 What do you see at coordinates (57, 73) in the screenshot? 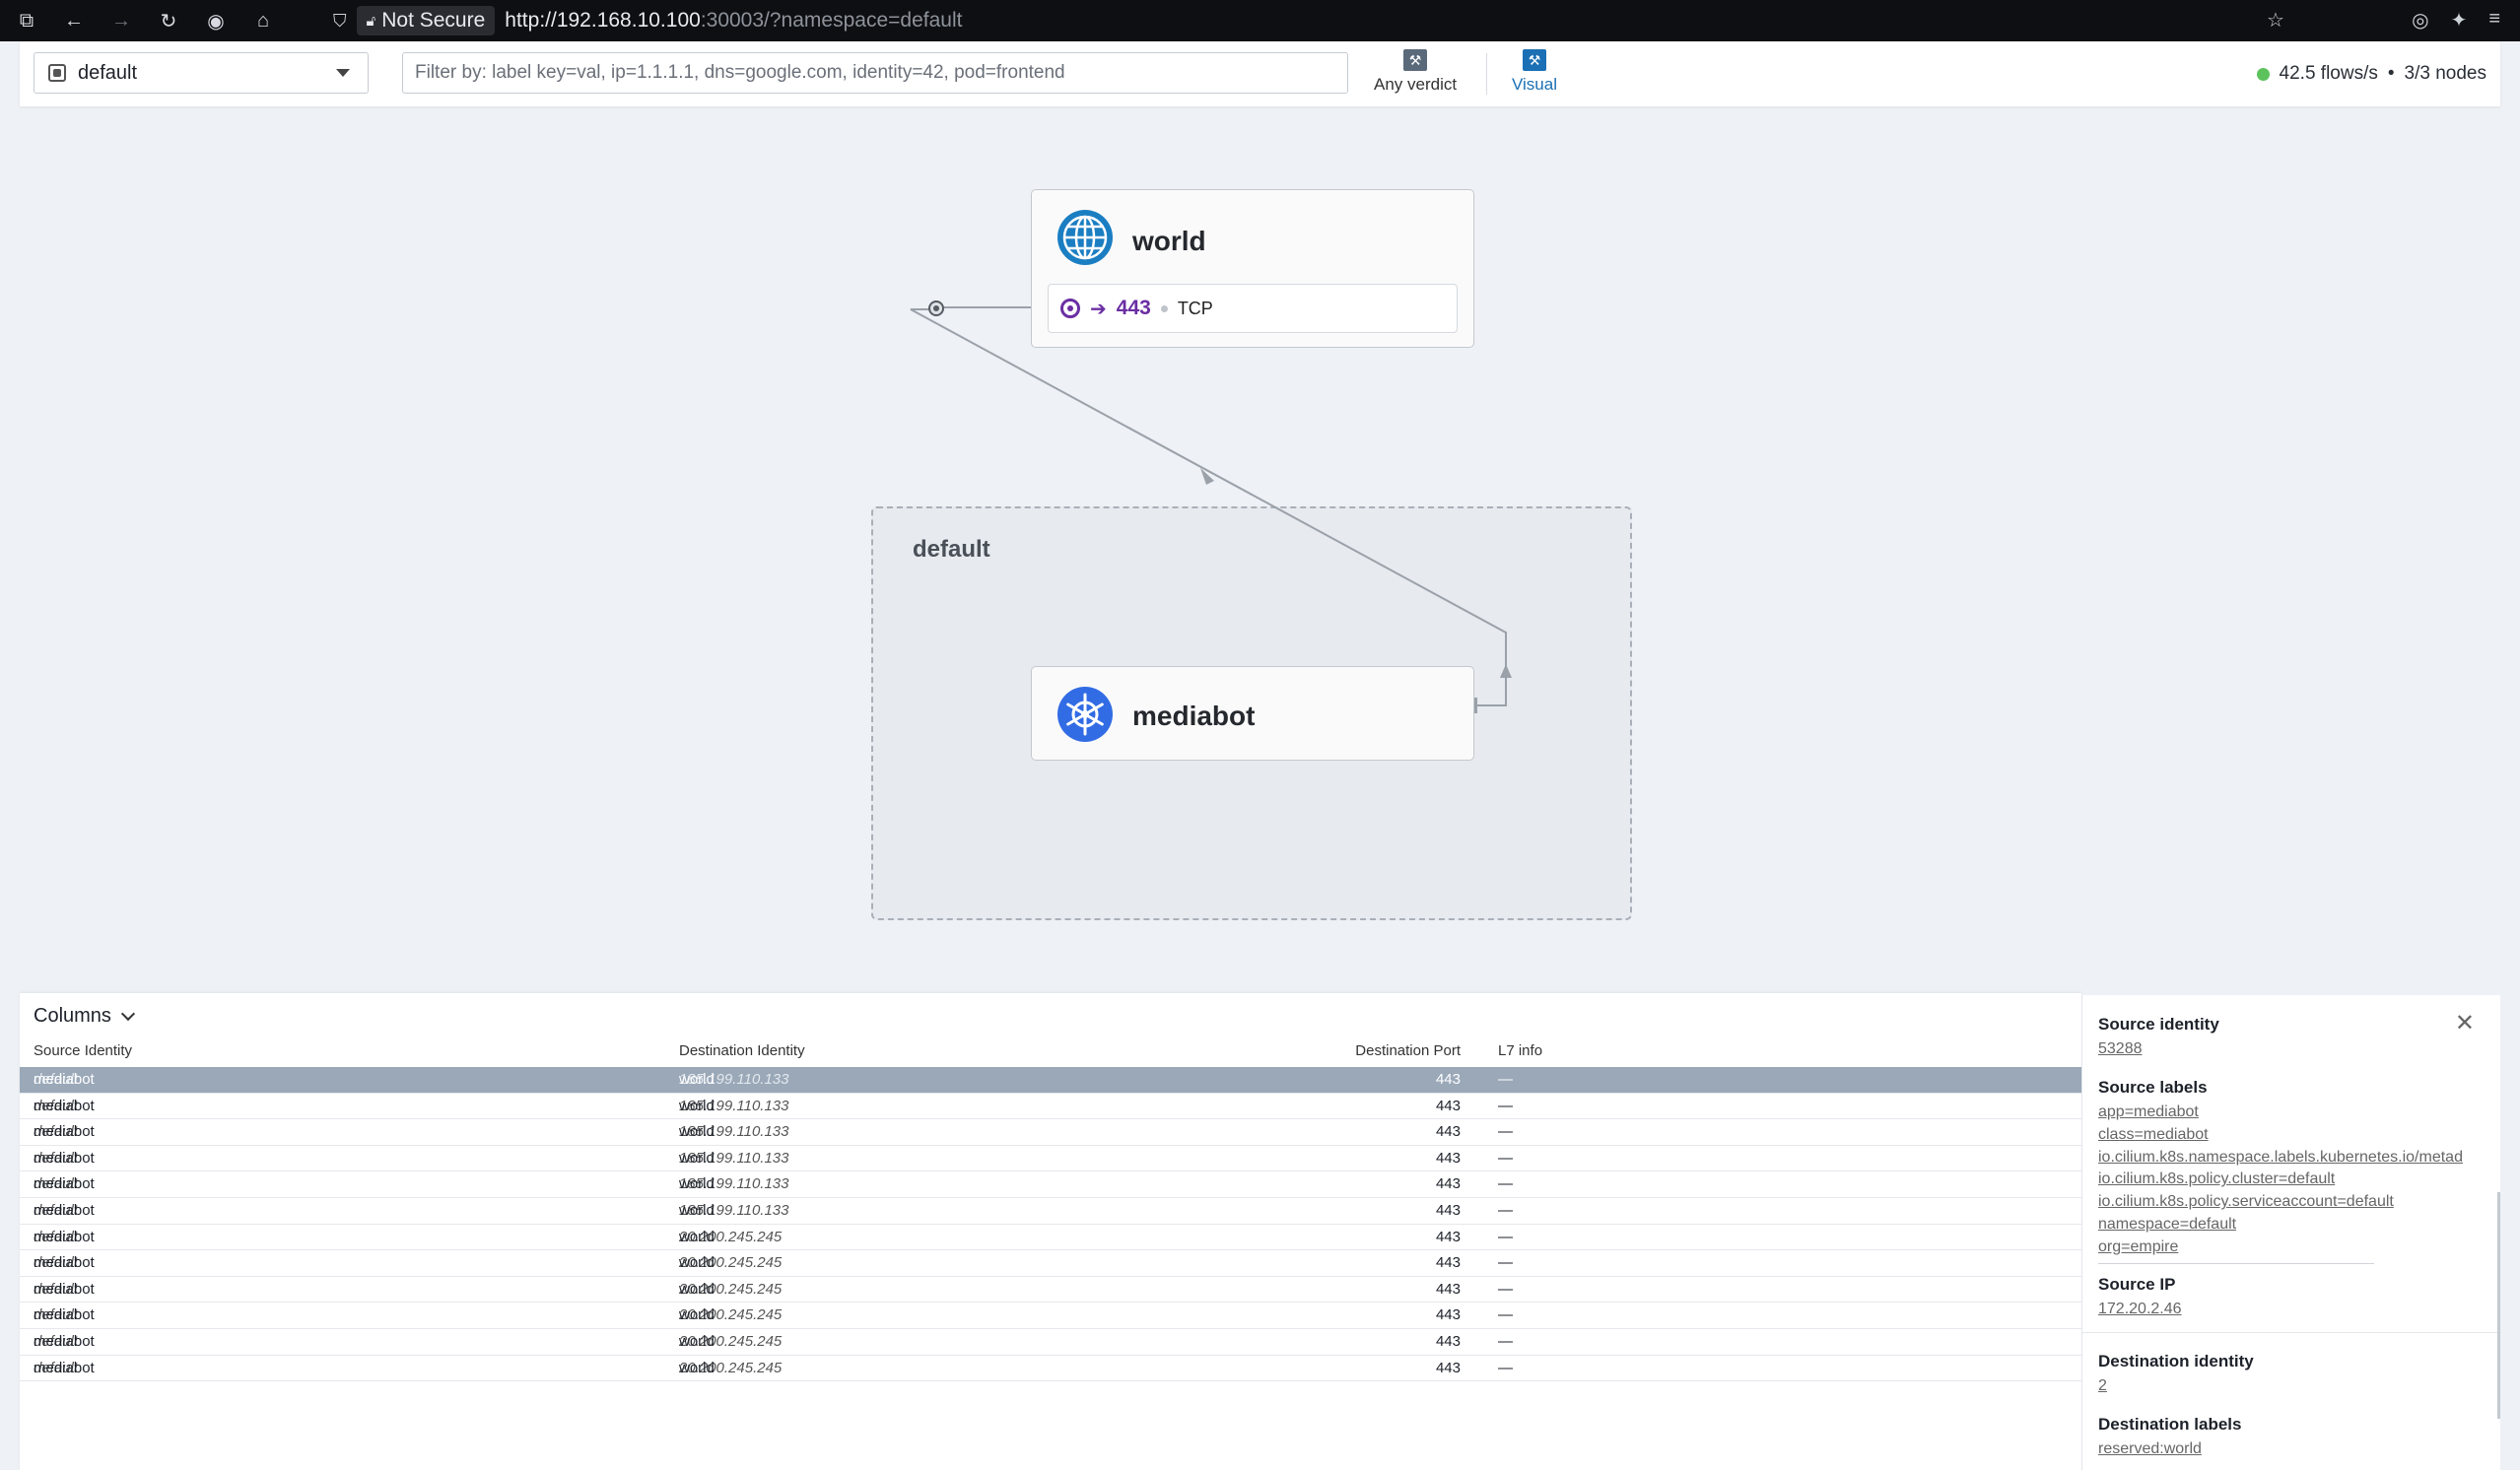
I see `namespace-icon` at bounding box center [57, 73].